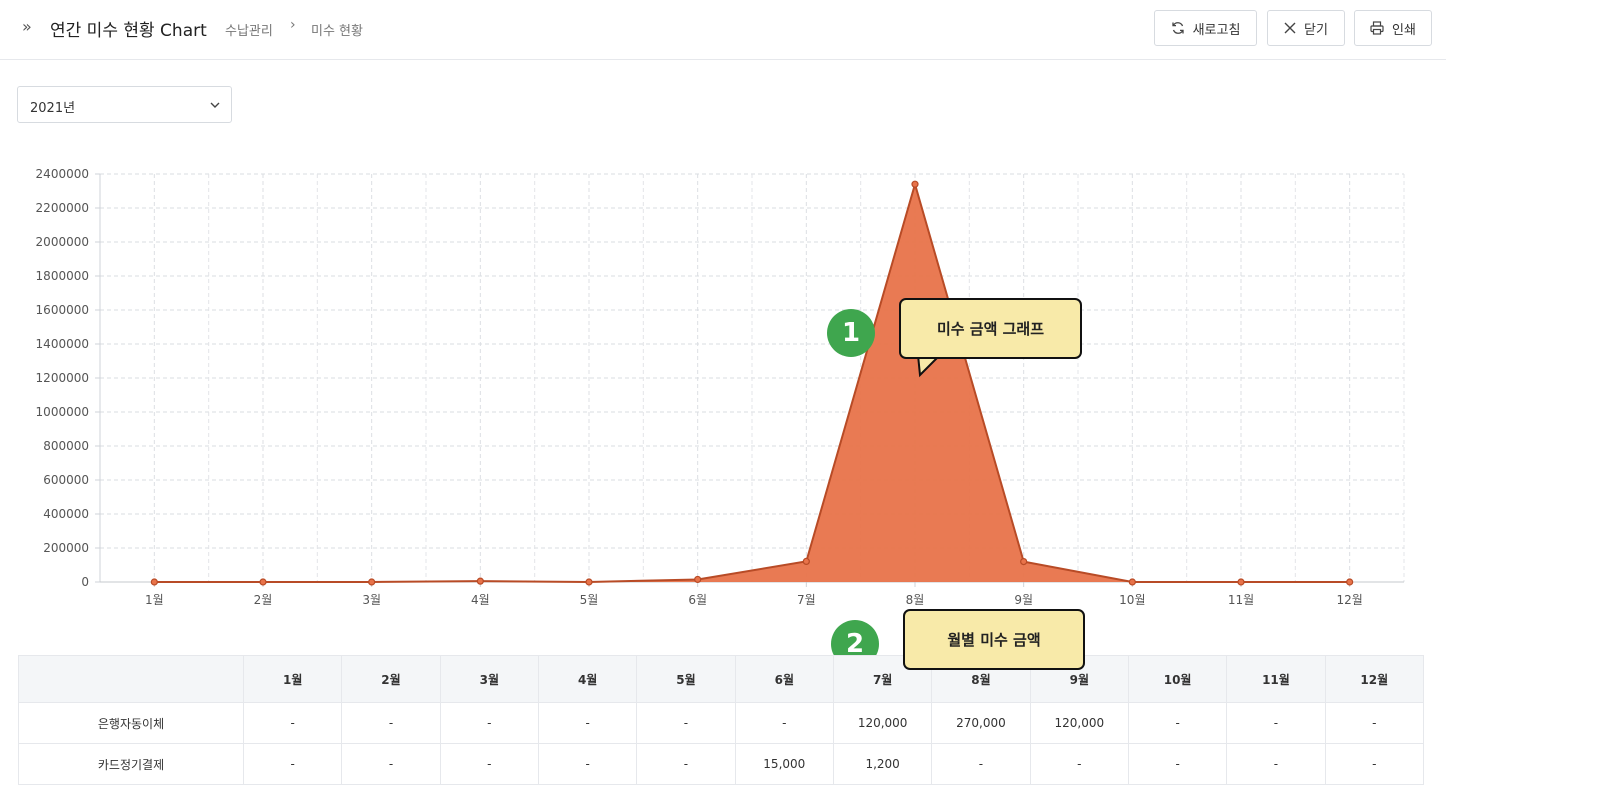 The width and height of the screenshot is (1600, 788). What do you see at coordinates (215, 105) in the screenshot?
I see `chevron-down-icon` at bounding box center [215, 105].